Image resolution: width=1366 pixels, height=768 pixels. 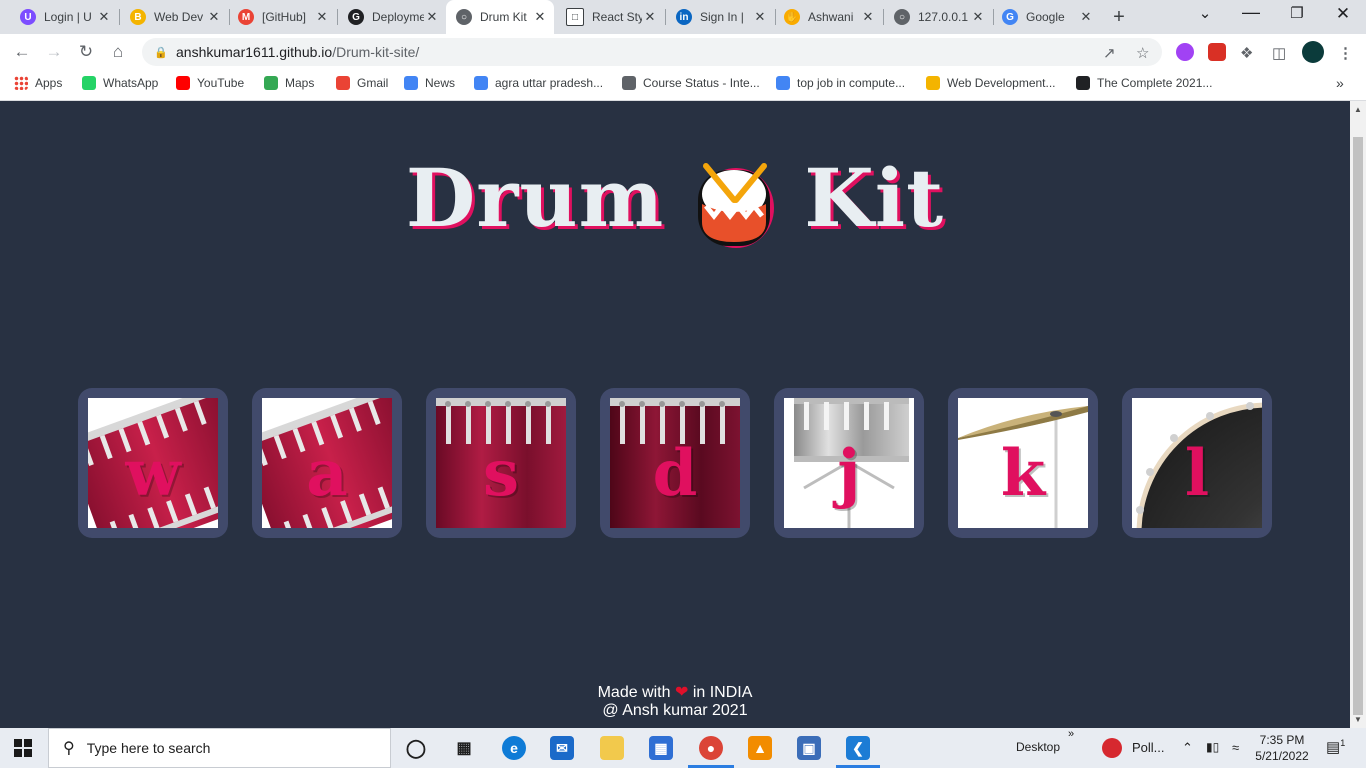 I want to click on tab-9: G Google ✕, so click(x=1046, y=17).